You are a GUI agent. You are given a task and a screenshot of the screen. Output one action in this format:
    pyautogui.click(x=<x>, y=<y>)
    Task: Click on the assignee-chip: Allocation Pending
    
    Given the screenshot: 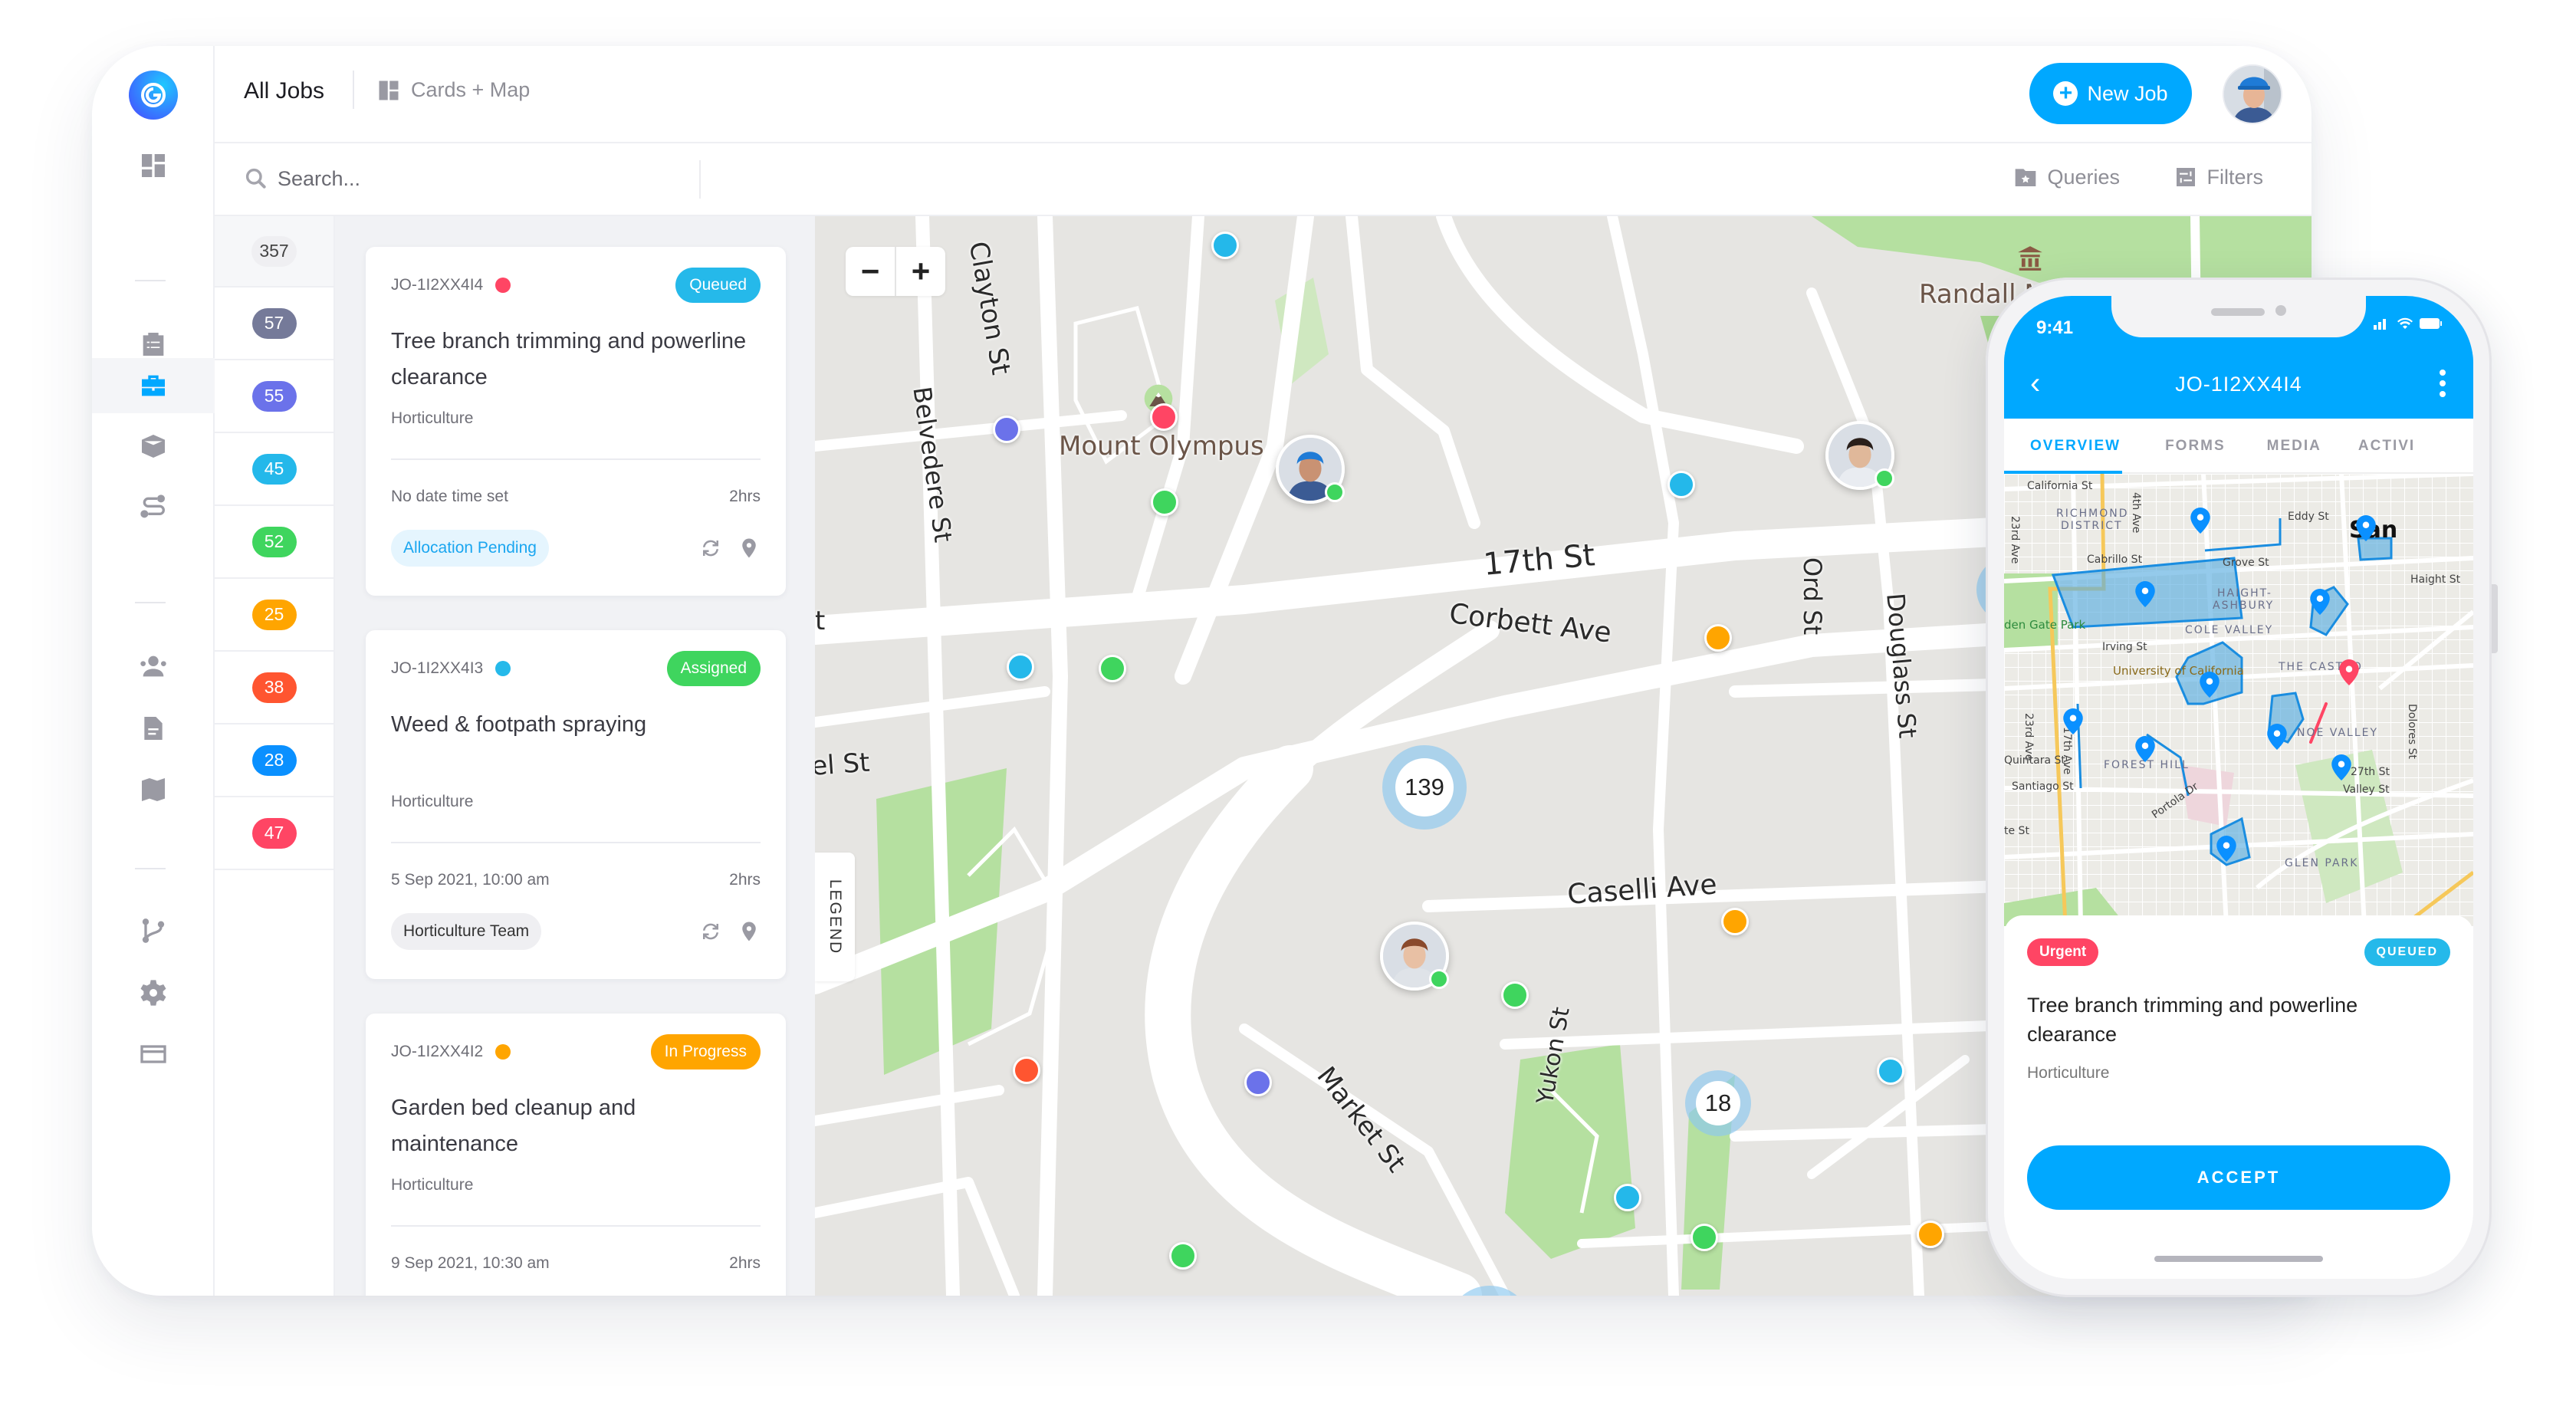 What is the action you would take?
    pyautogui.click(x=470, y=548)
    